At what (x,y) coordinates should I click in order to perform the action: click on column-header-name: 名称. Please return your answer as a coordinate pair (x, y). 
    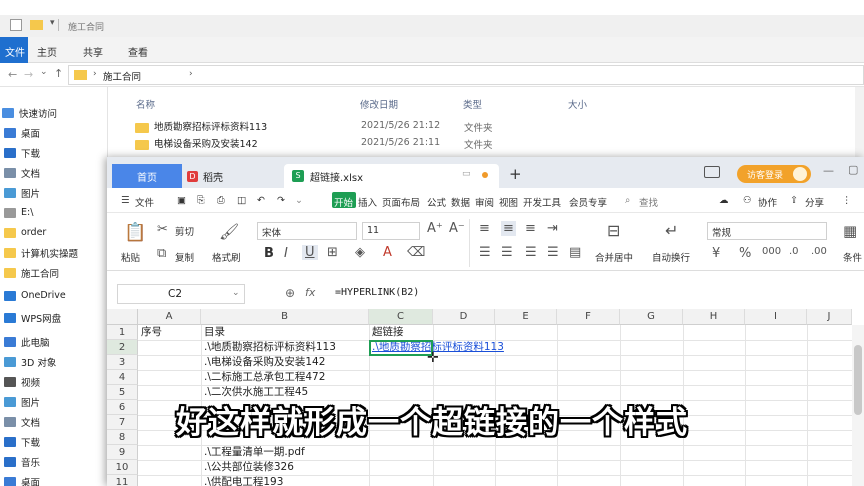
    Looking at the image, I should click on (145, 104).